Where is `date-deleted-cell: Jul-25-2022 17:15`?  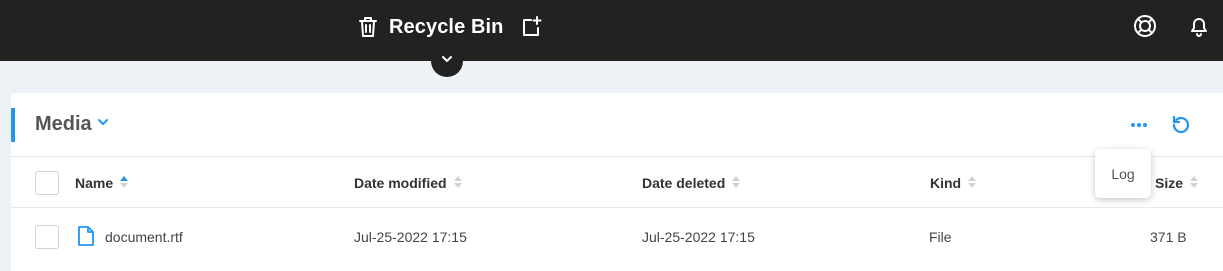
date-deleted-cell: Jul-25-2022 17:15 is located at coordinates (698, 237).